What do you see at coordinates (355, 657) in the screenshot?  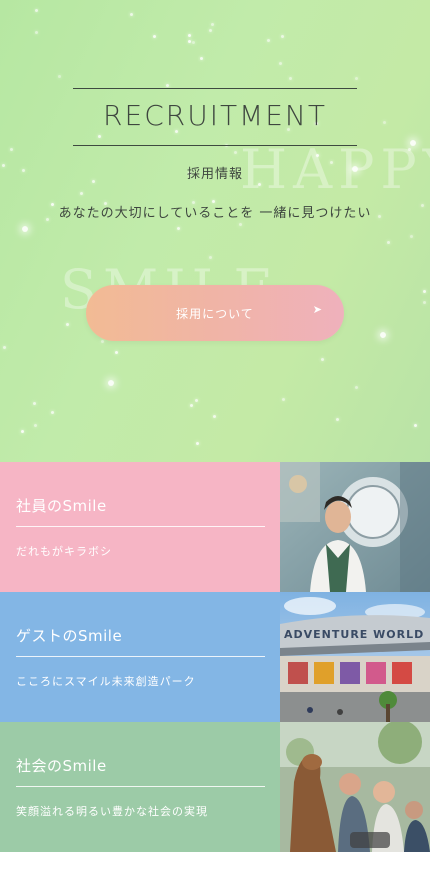 I see `park-entrance-photo: ADVENTURE WORLD` at bounding box center [355, 657].